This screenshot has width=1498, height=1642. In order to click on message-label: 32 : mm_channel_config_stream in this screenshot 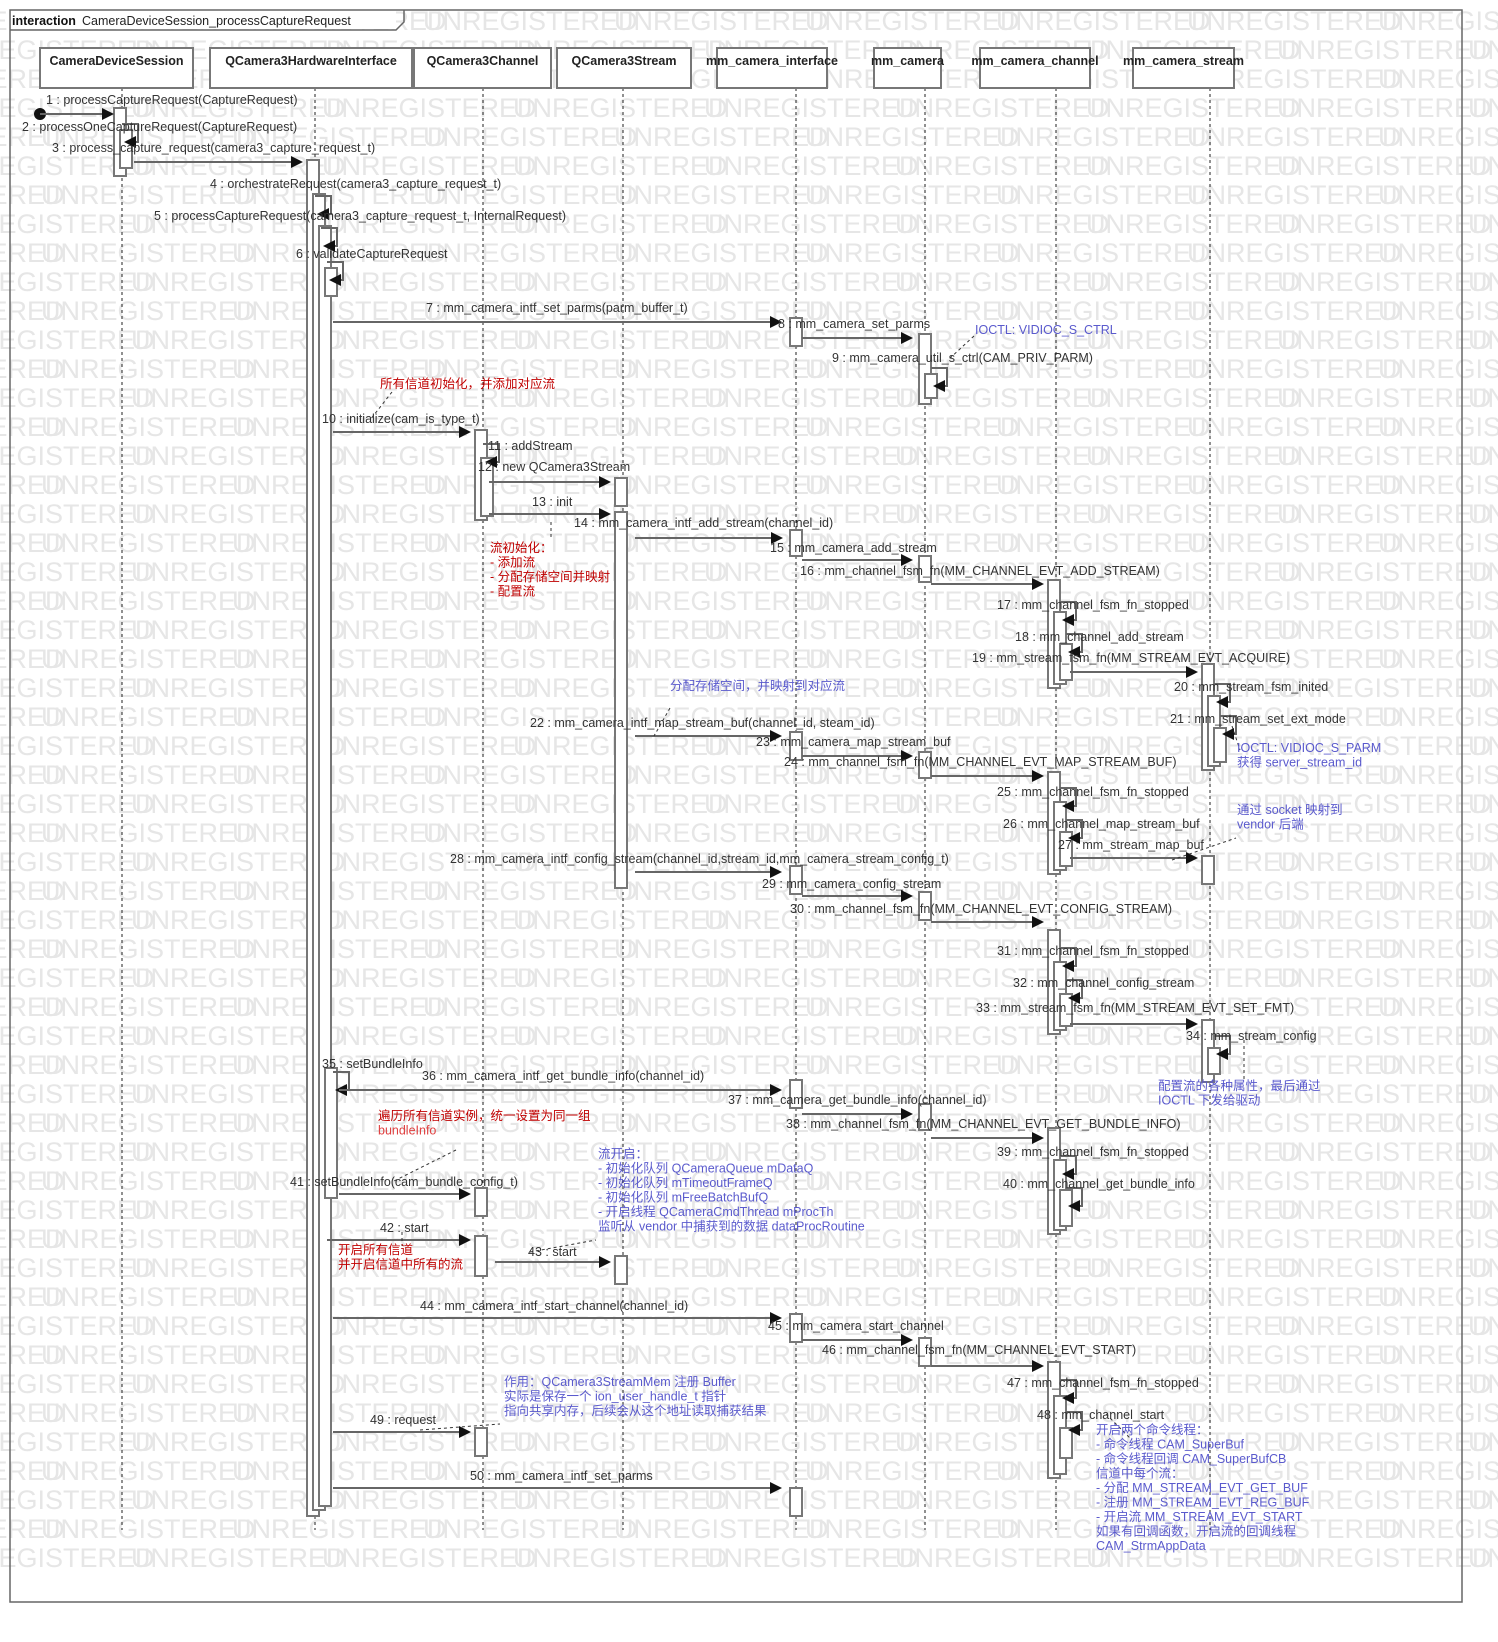, I will do `click(1103, 983)`.